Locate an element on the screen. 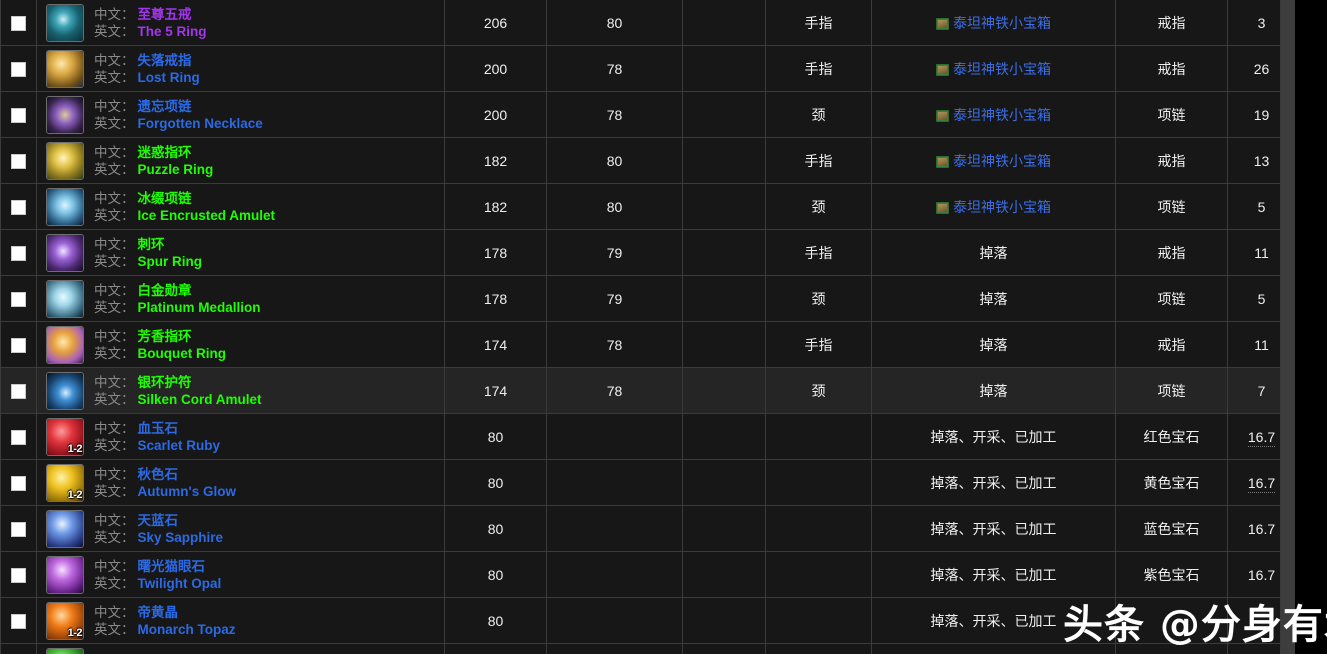 This screenshot has height=654, width=1327. vertical-scrollbar-thumb is located at coordinates (1288, 327).